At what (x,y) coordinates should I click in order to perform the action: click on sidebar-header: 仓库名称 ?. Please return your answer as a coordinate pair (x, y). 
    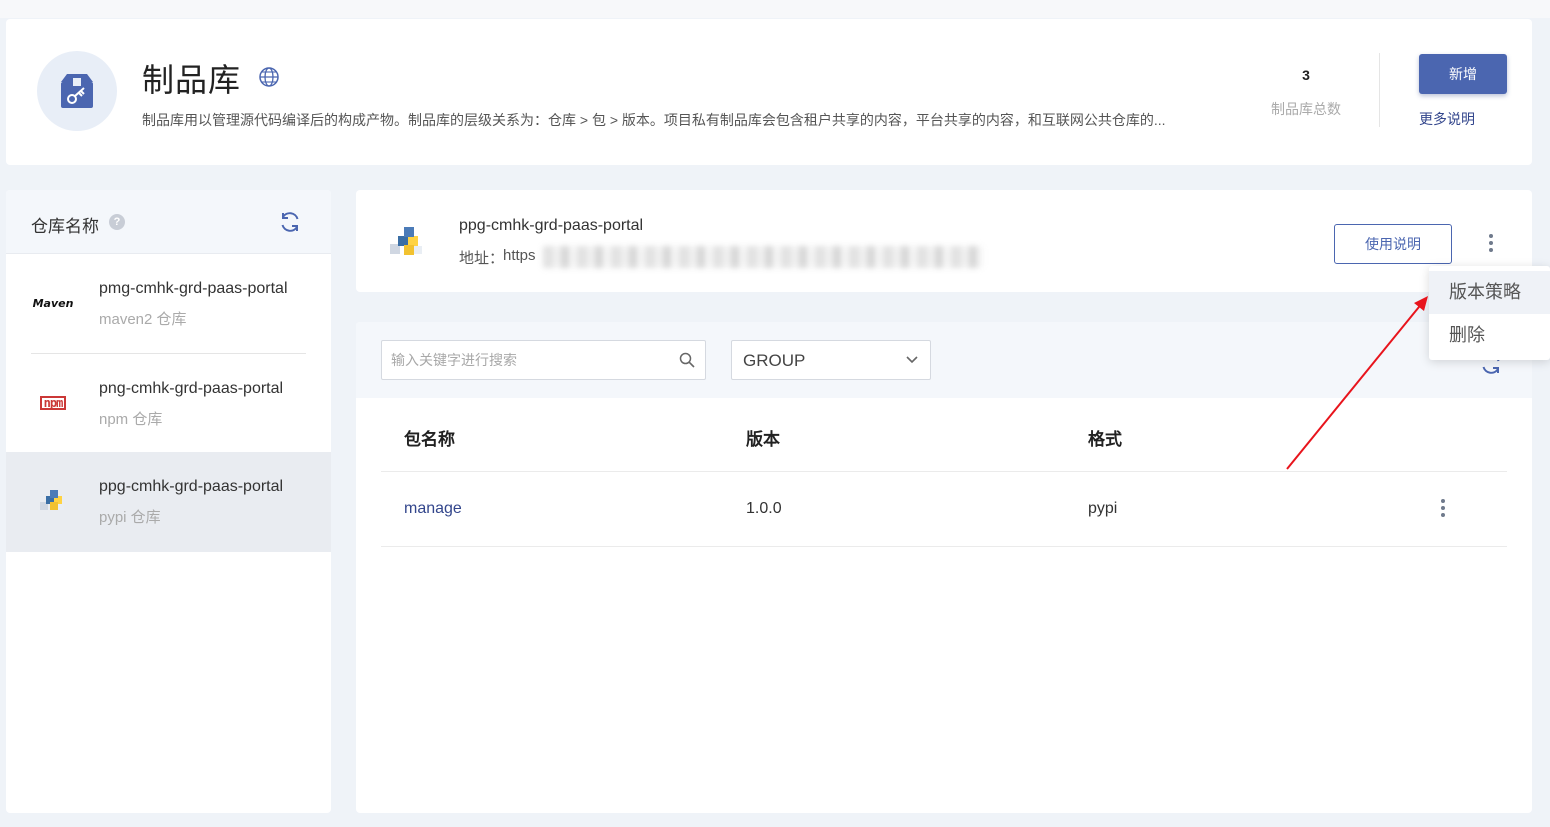
    Looking at the image, I should click on (168, 222).